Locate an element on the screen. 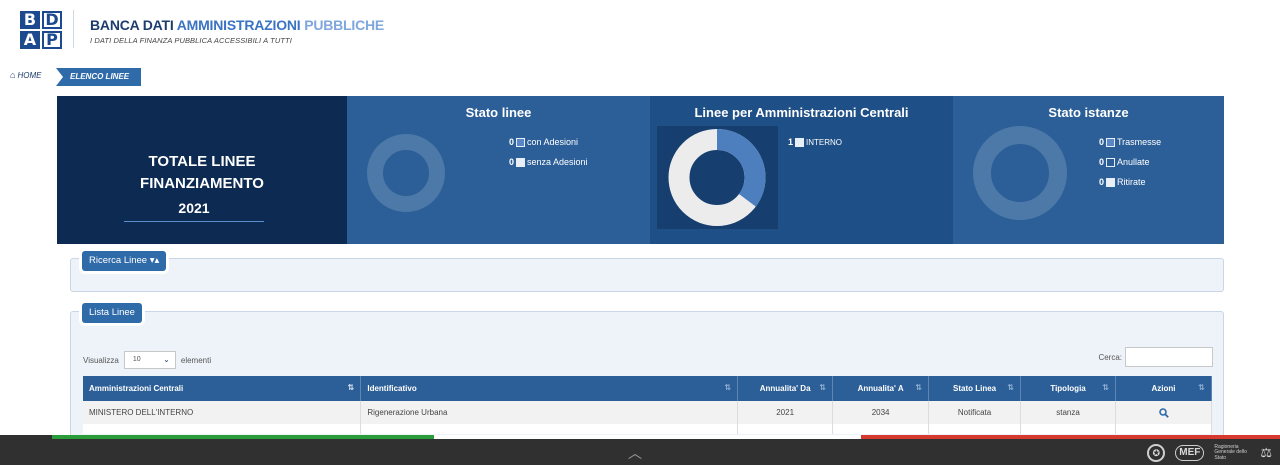  legend-item: 0 Ritirate is located at coordinates (1130, 182).